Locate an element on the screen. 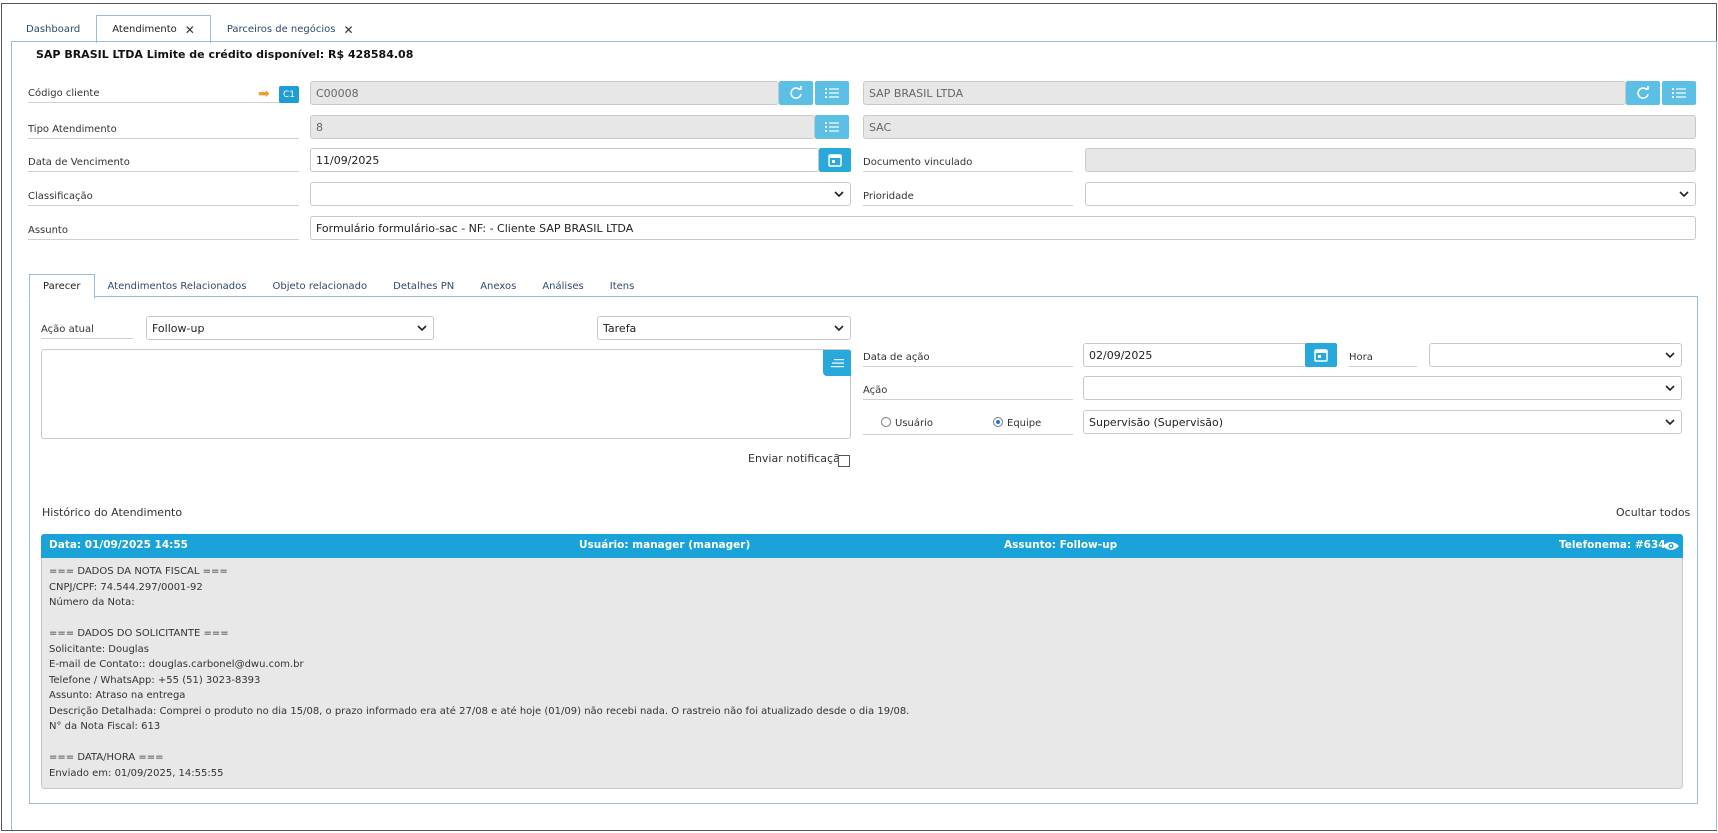 This screenshot has width=1718, height=833. tab-label: Dashboard is located at coordinates (53, 29).